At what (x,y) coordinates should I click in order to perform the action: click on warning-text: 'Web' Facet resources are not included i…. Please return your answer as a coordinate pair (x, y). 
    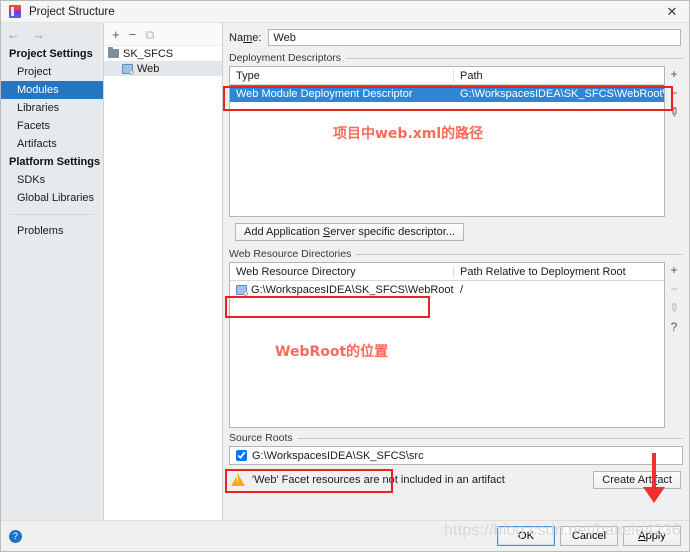
    Looking at the image, I should click on (378, 480).